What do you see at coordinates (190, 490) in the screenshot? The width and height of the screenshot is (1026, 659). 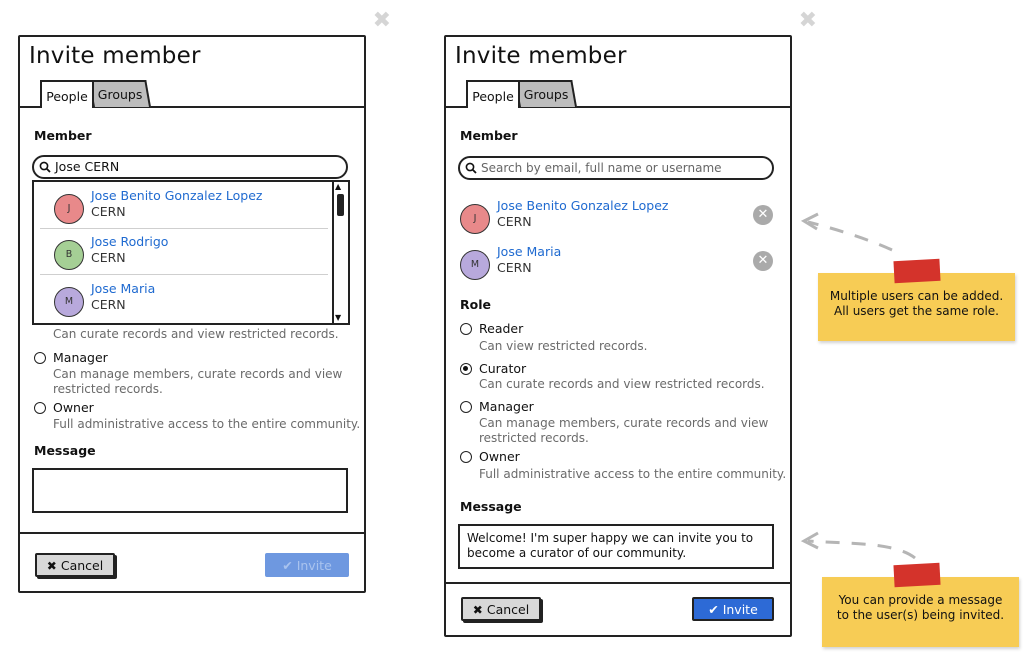 I see `message-textarea` at bounding box center [190, 490].